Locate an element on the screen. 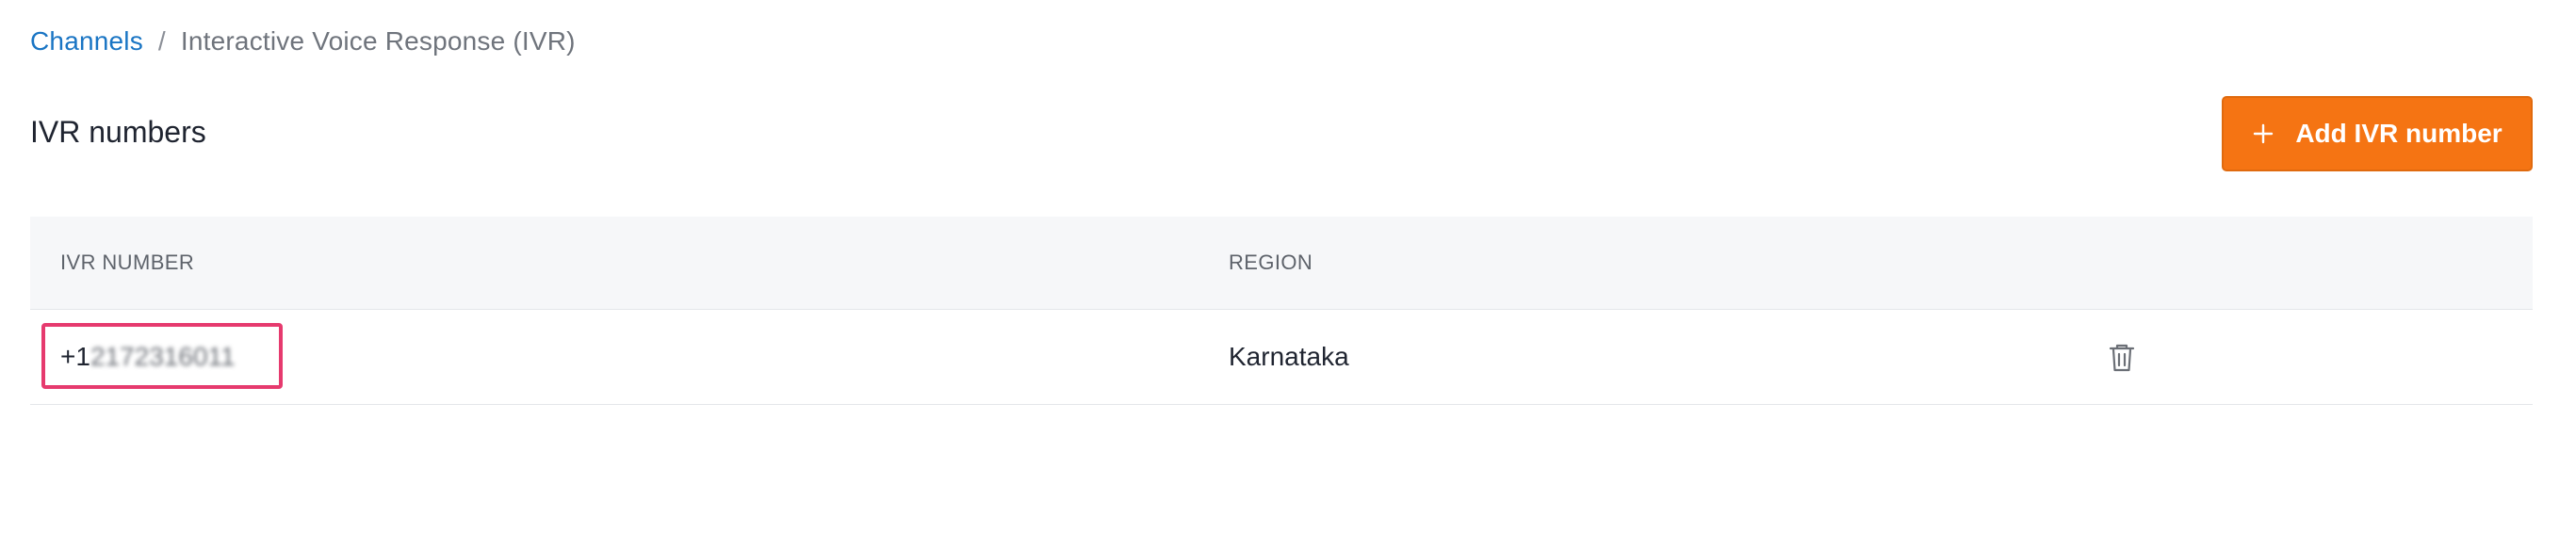  column-header-ivr-number: IVR NUMBER is located at coordinates (127, 262).